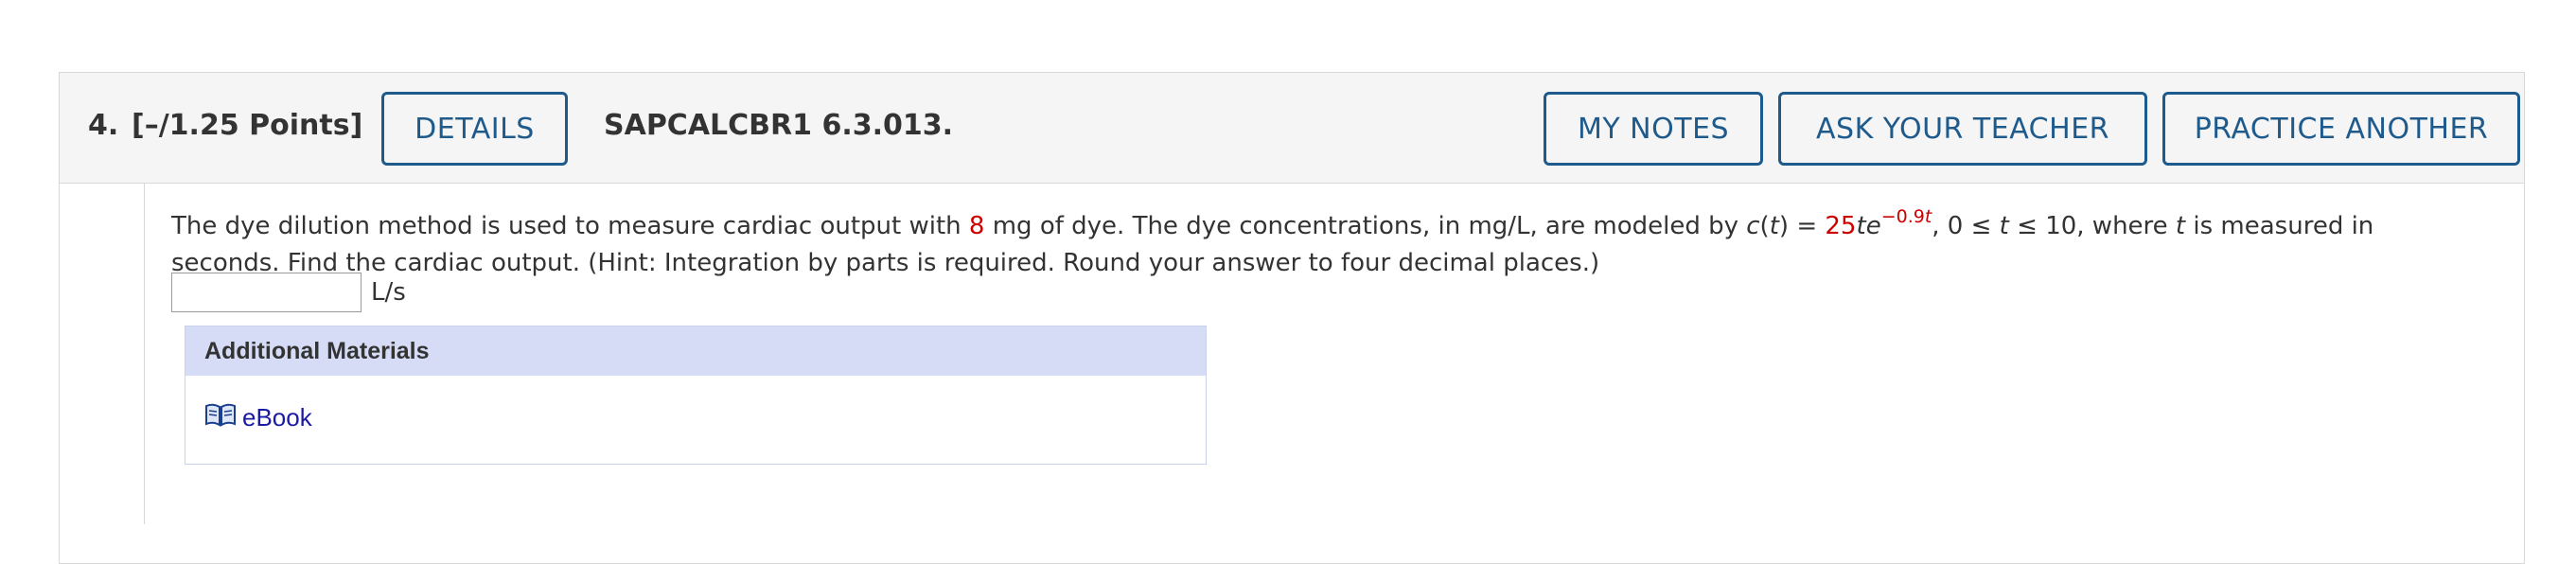 The image size is (2576, 564). What do you see at coordinates (103, 126) in the screenshot?
I see `question-number: 4.` at bounding box center [103, 126].